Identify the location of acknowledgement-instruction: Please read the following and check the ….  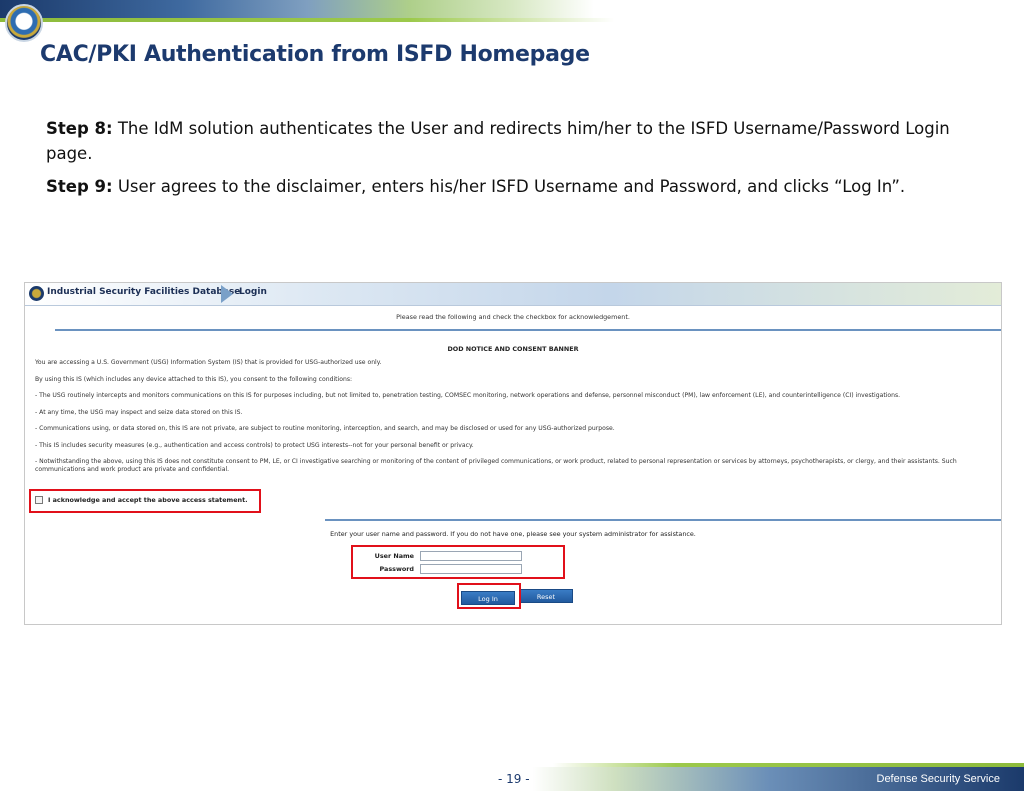
(513, 317).